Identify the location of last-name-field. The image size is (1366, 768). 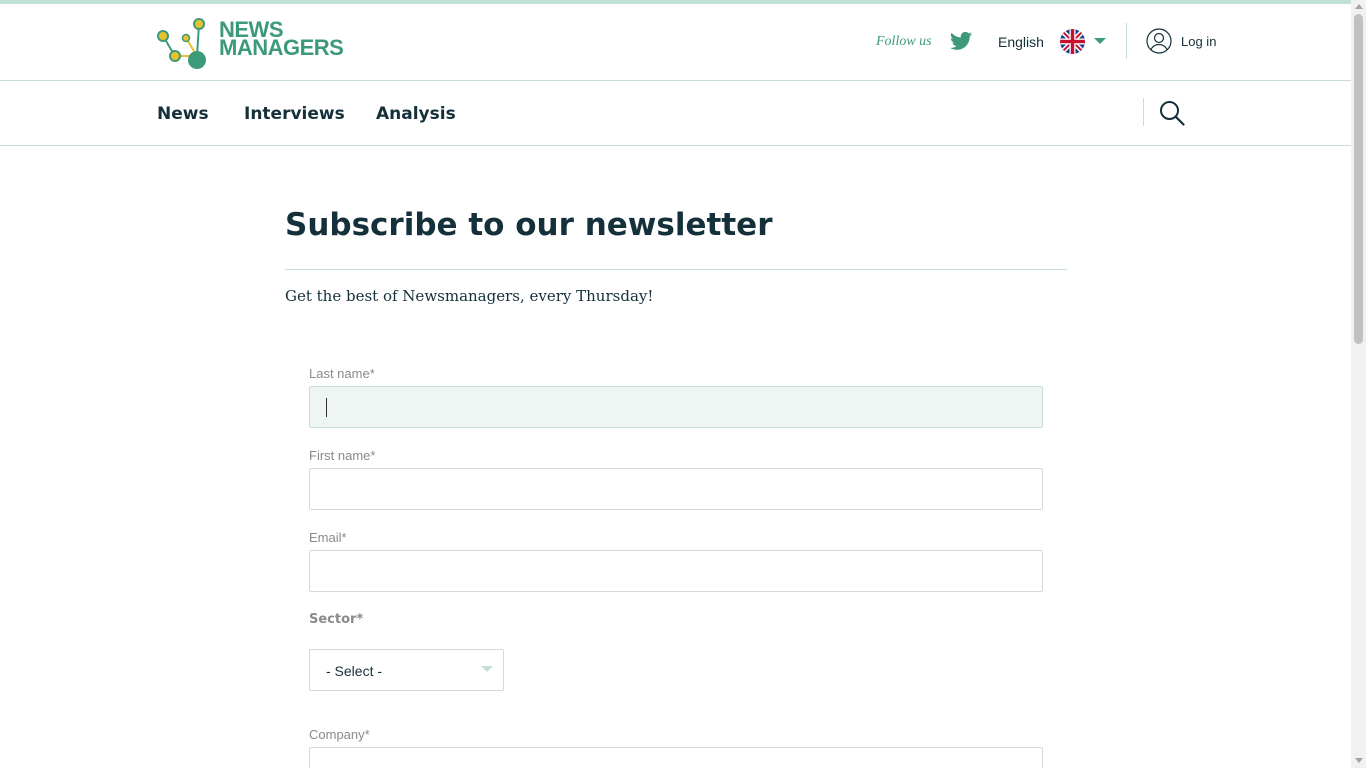
(676, 407).